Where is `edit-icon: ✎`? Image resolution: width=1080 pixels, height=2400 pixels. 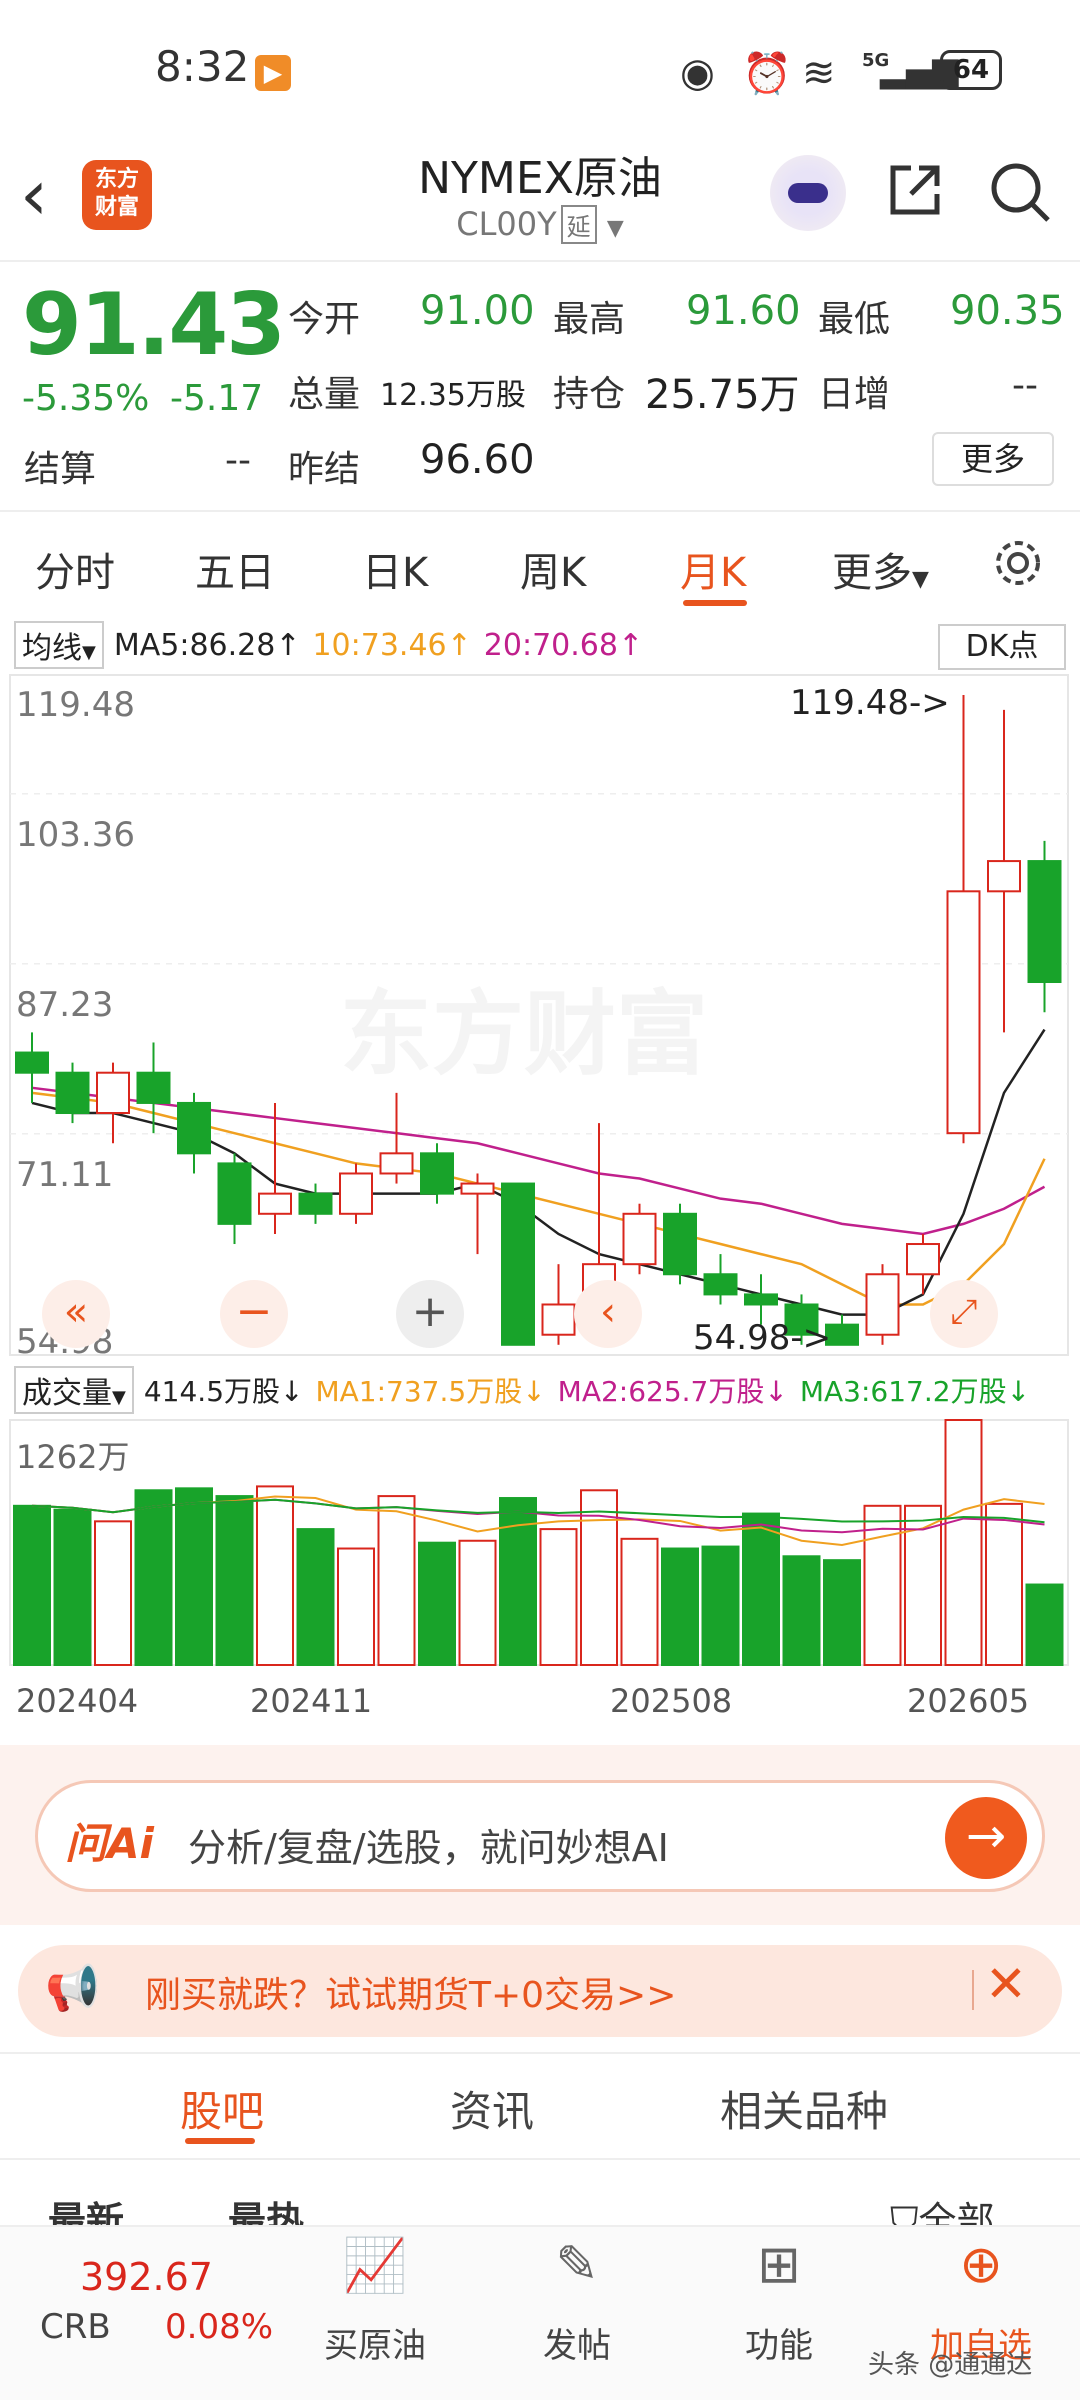 edit-icon: ✎ is located at coordinates (577, 2265).